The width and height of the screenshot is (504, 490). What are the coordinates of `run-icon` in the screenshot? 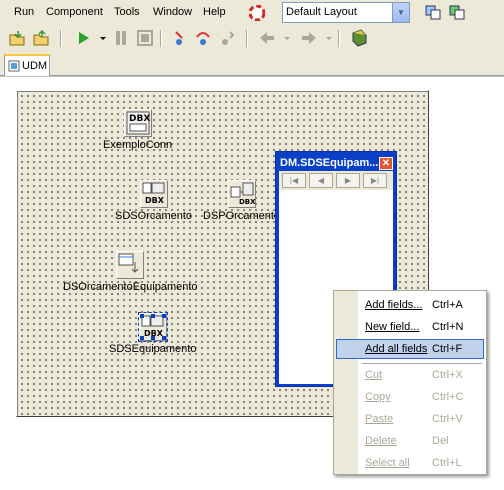 It's located at (83, 38).